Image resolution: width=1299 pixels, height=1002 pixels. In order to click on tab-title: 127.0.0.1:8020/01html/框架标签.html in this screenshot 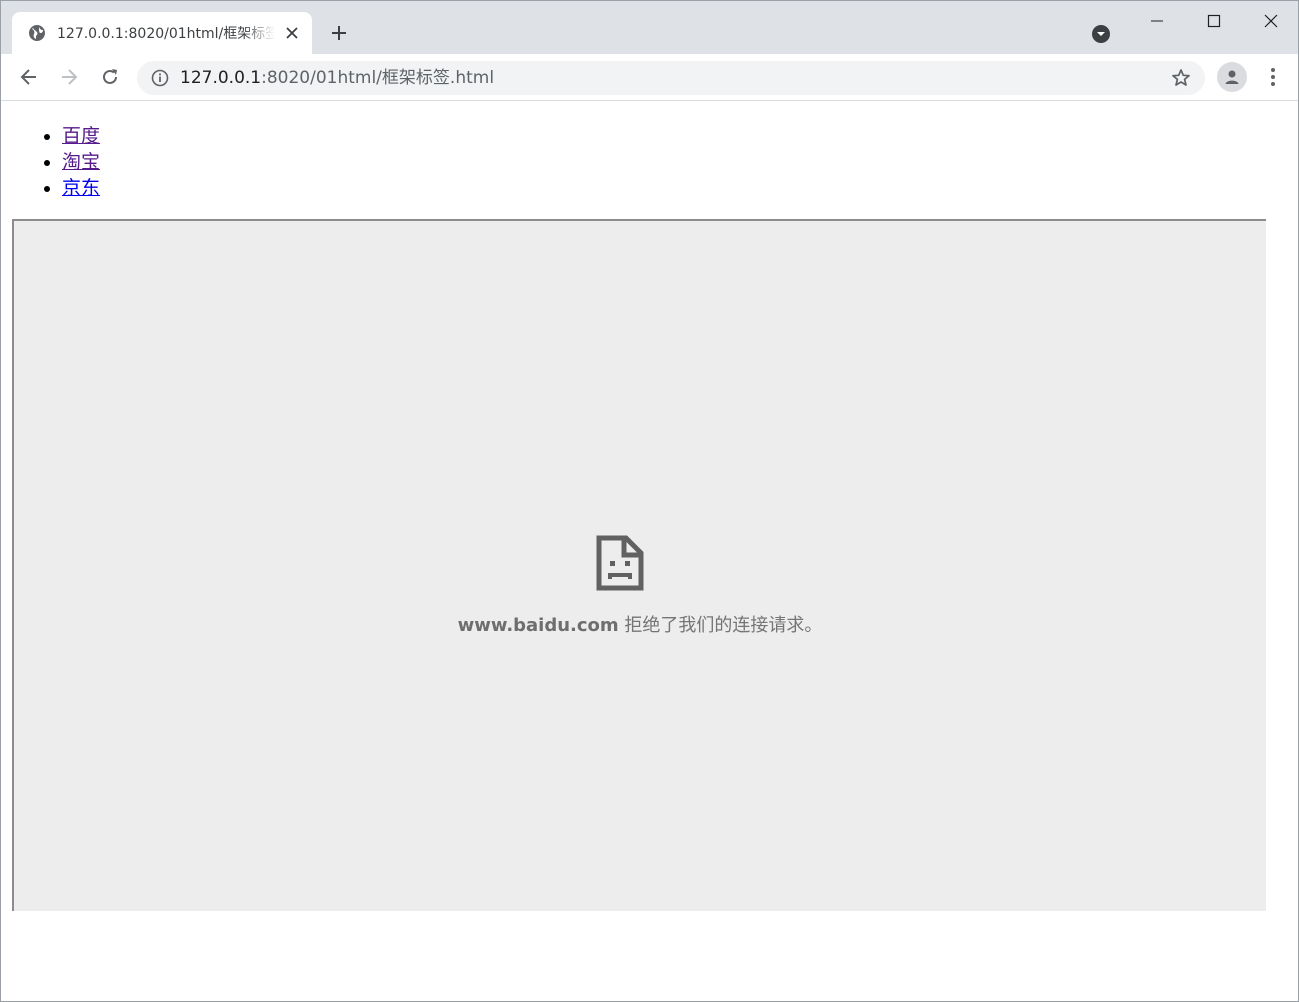, I will do `click(166, 34)`.